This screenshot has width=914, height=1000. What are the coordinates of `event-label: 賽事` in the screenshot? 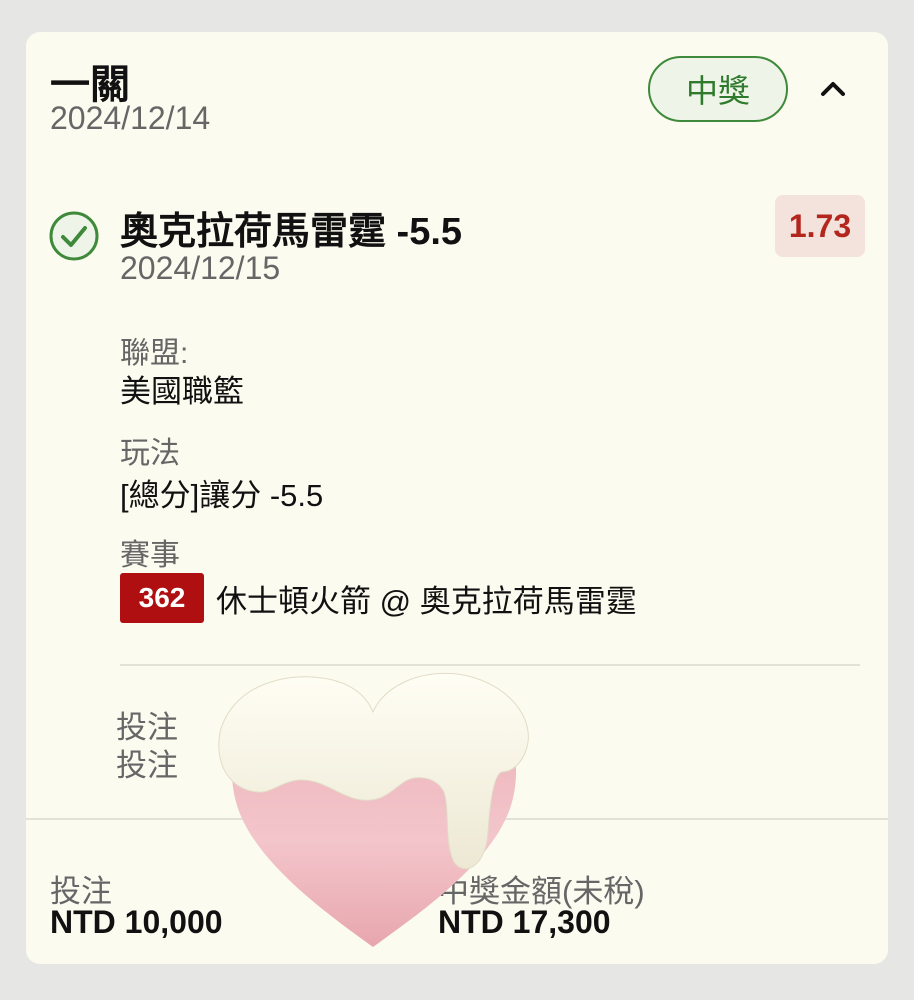 It's located at (150, 555).